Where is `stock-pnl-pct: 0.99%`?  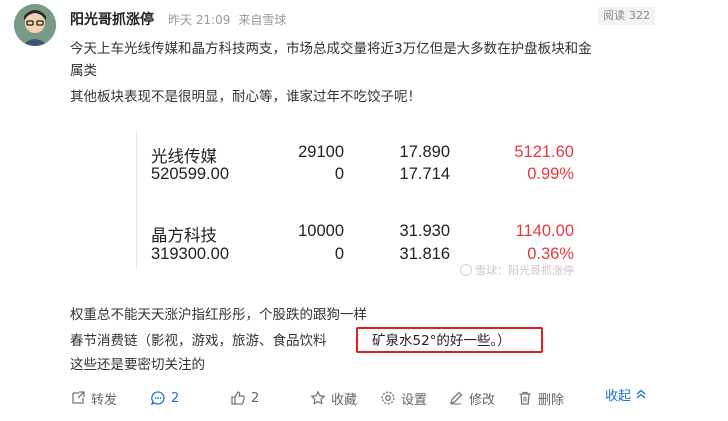
stock-pnl-pct: 0.99% is located at coordinates (550, 174).